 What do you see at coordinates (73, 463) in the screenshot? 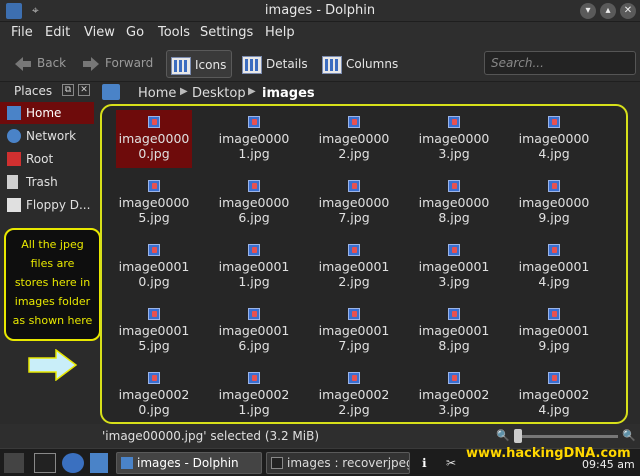
I see `kde-menu-icon` at bounding box center [73, 463].